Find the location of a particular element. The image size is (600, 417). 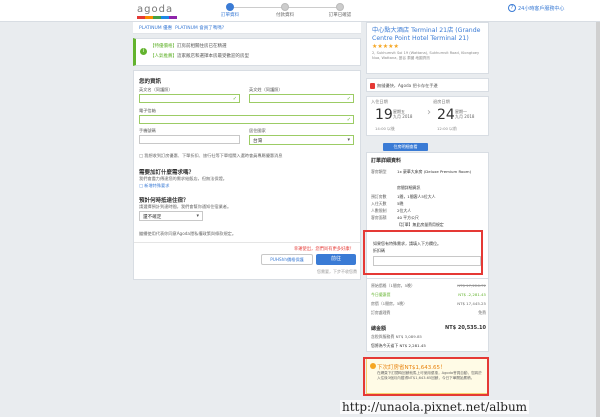

step-confirmed: 訂單已確認 is located at coordinates (340, 10).